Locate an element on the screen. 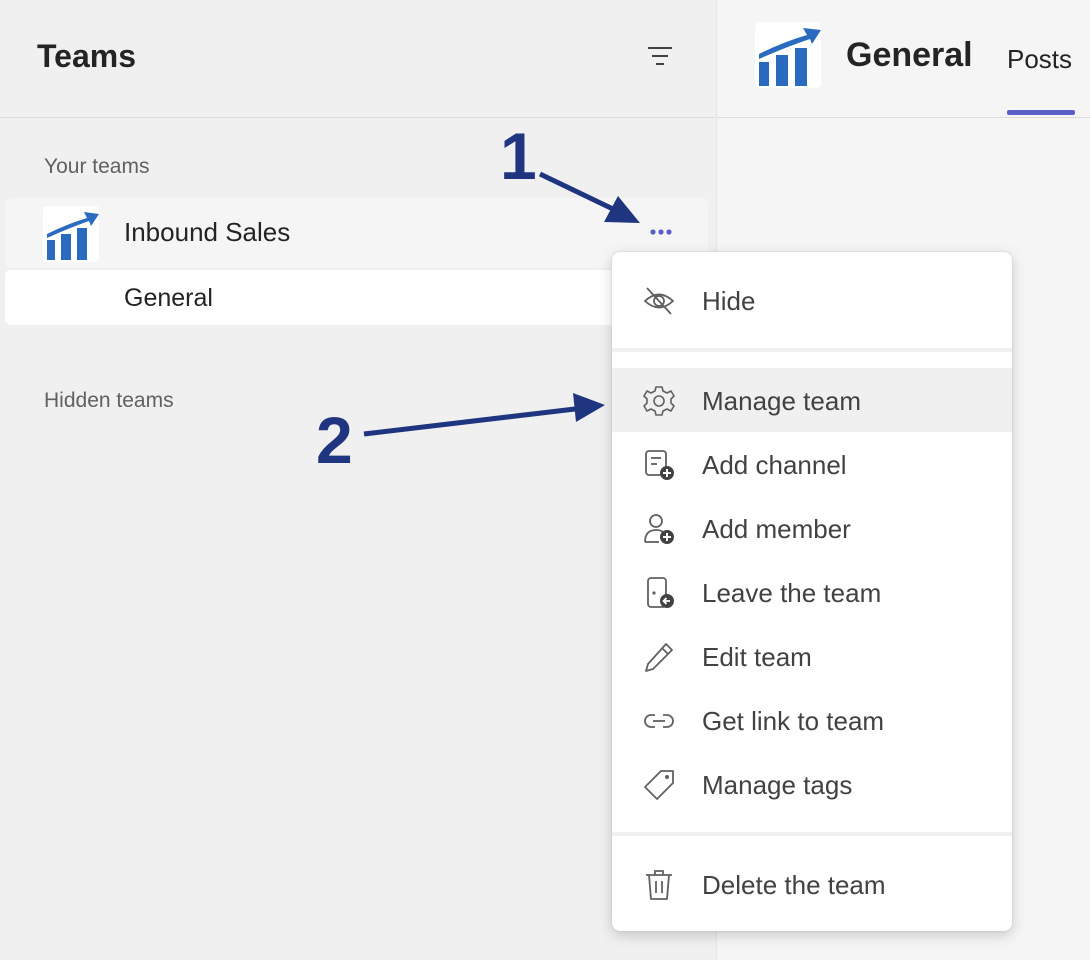 The image size is (1090, 960). eye-off-icon is located at coordinates (659, 301).